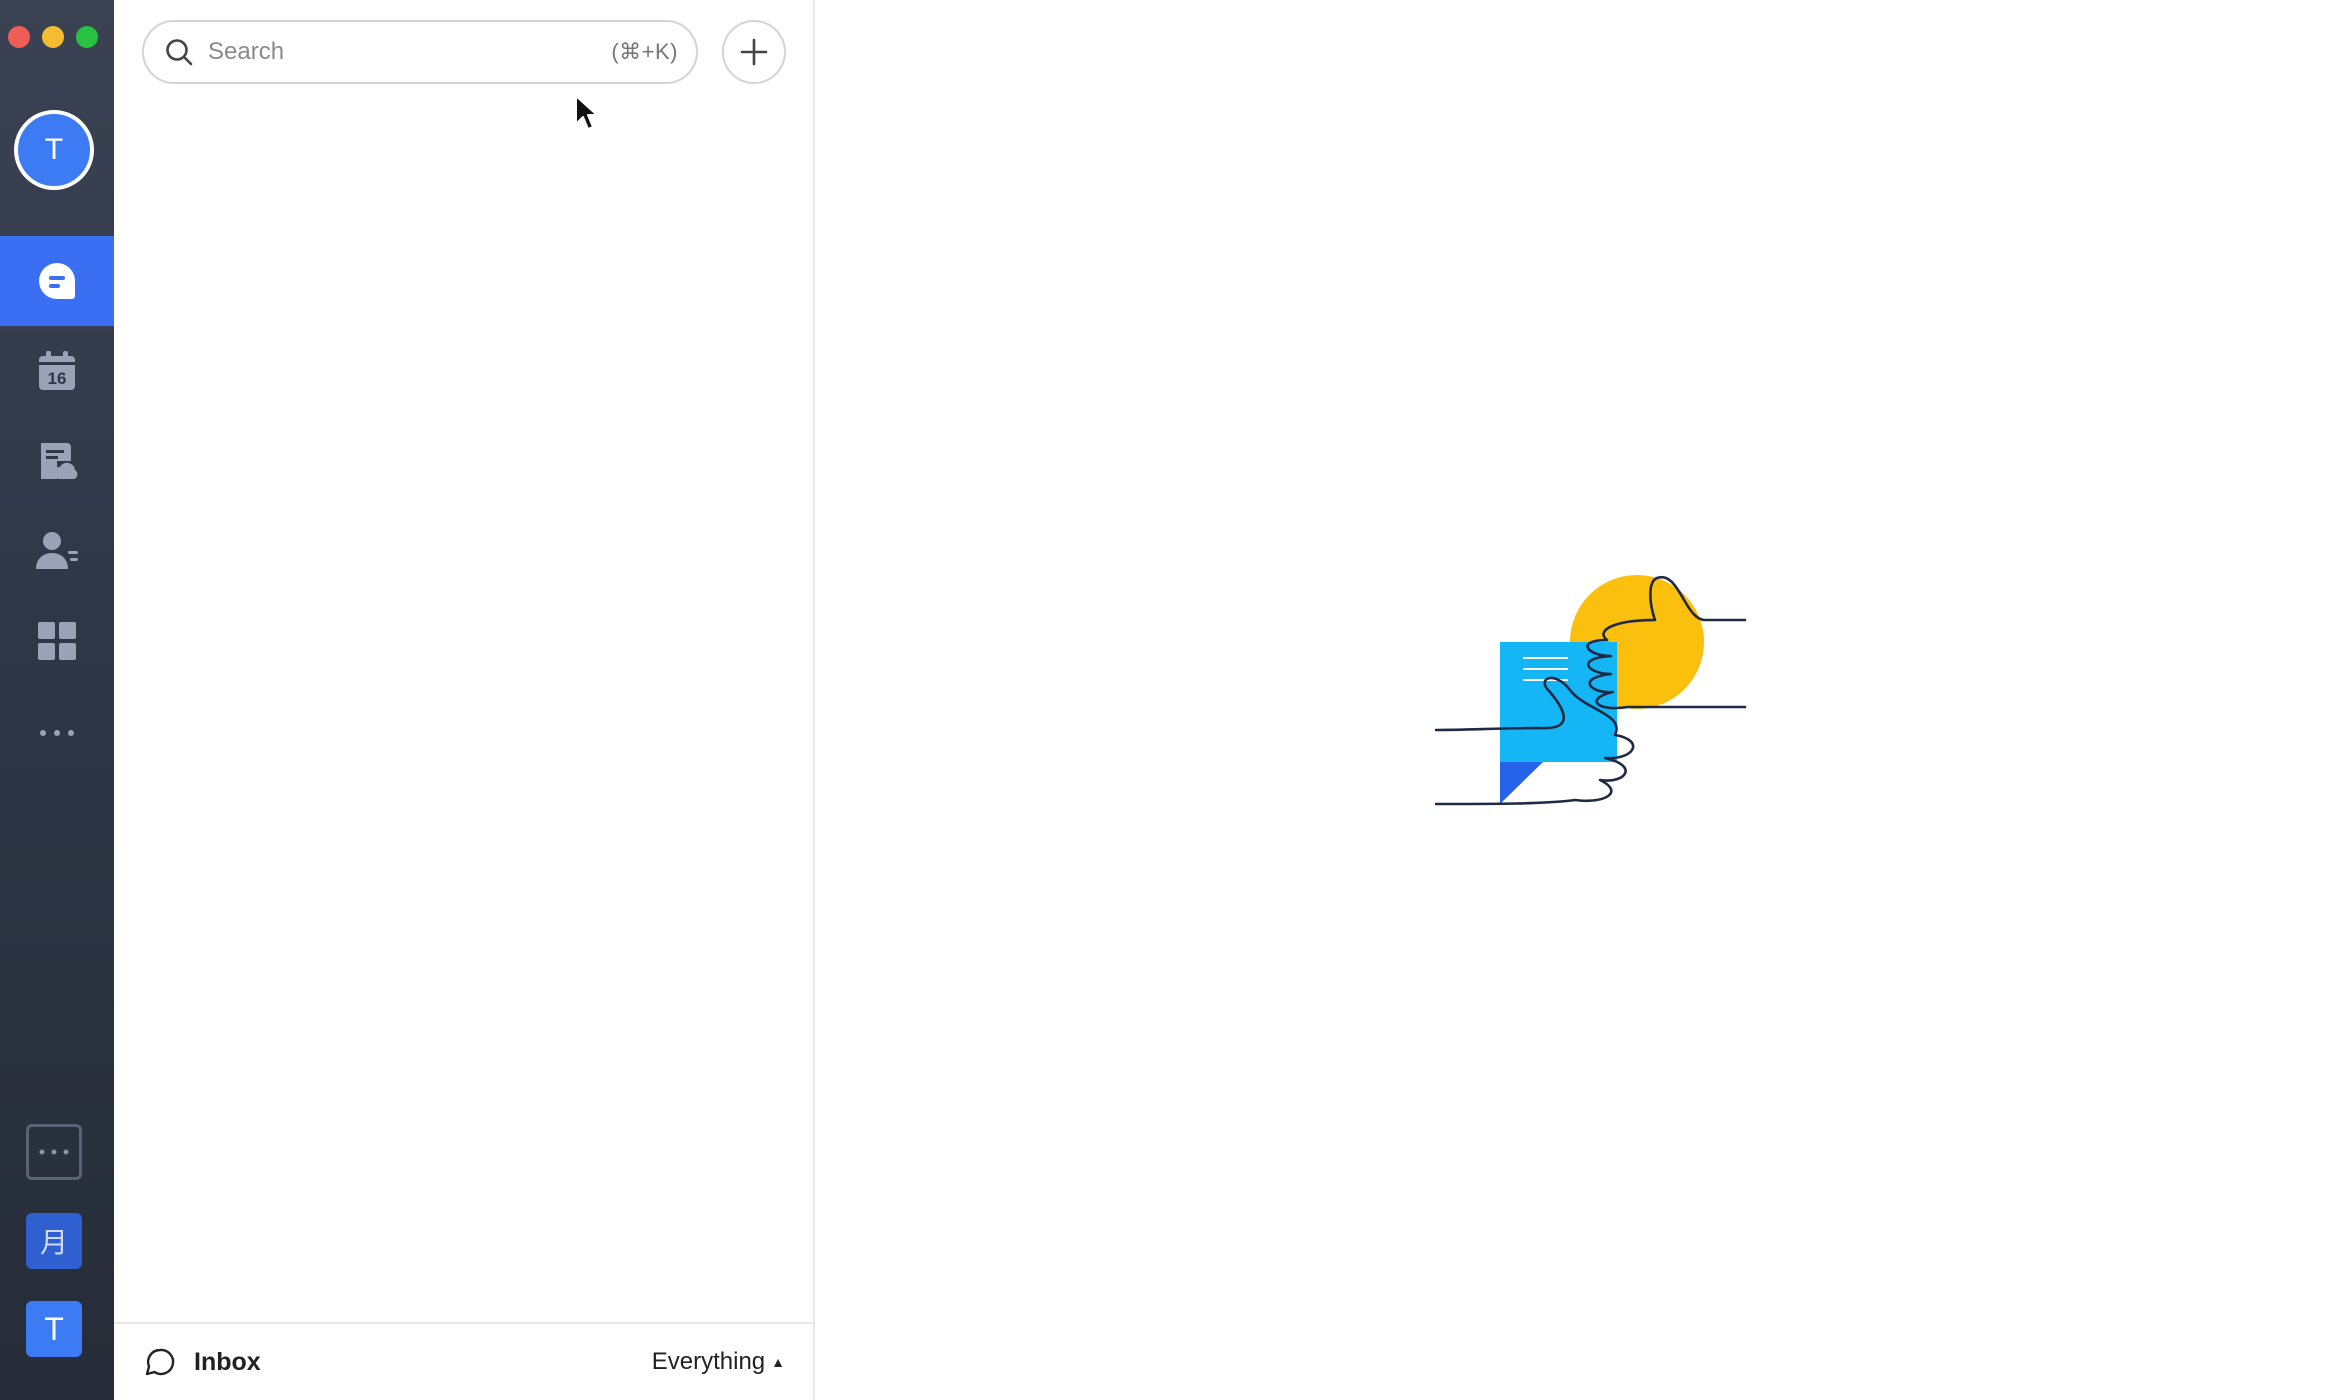 The width and height of the screenshot is (2344, 1400). What do you see at coordinates (463, 1361) in the screenshot?
I see `list-footer: Inbox Everything ▲` at bounding box center [463, 1361].